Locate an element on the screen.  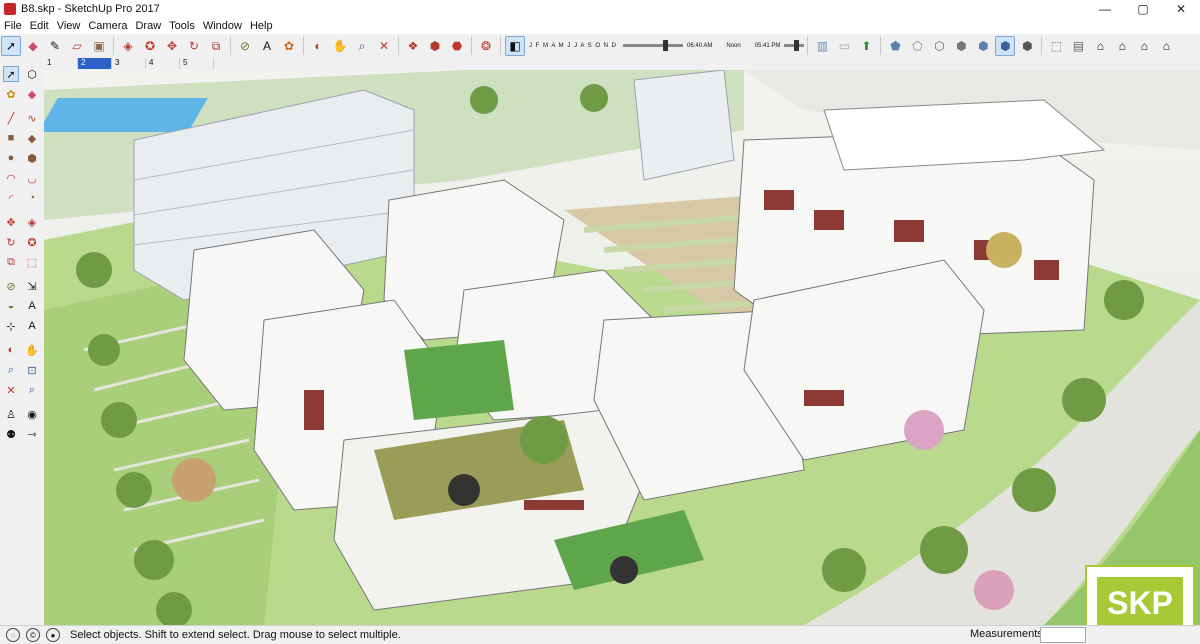
menu-tools: Tools is located at coordinates (182, 26).